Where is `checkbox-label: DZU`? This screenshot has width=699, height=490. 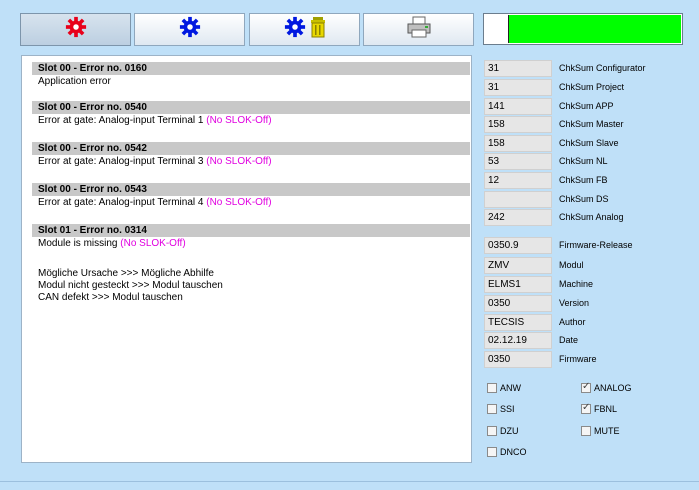 checkbox-label: DZU is located at coordinates (509, 431).